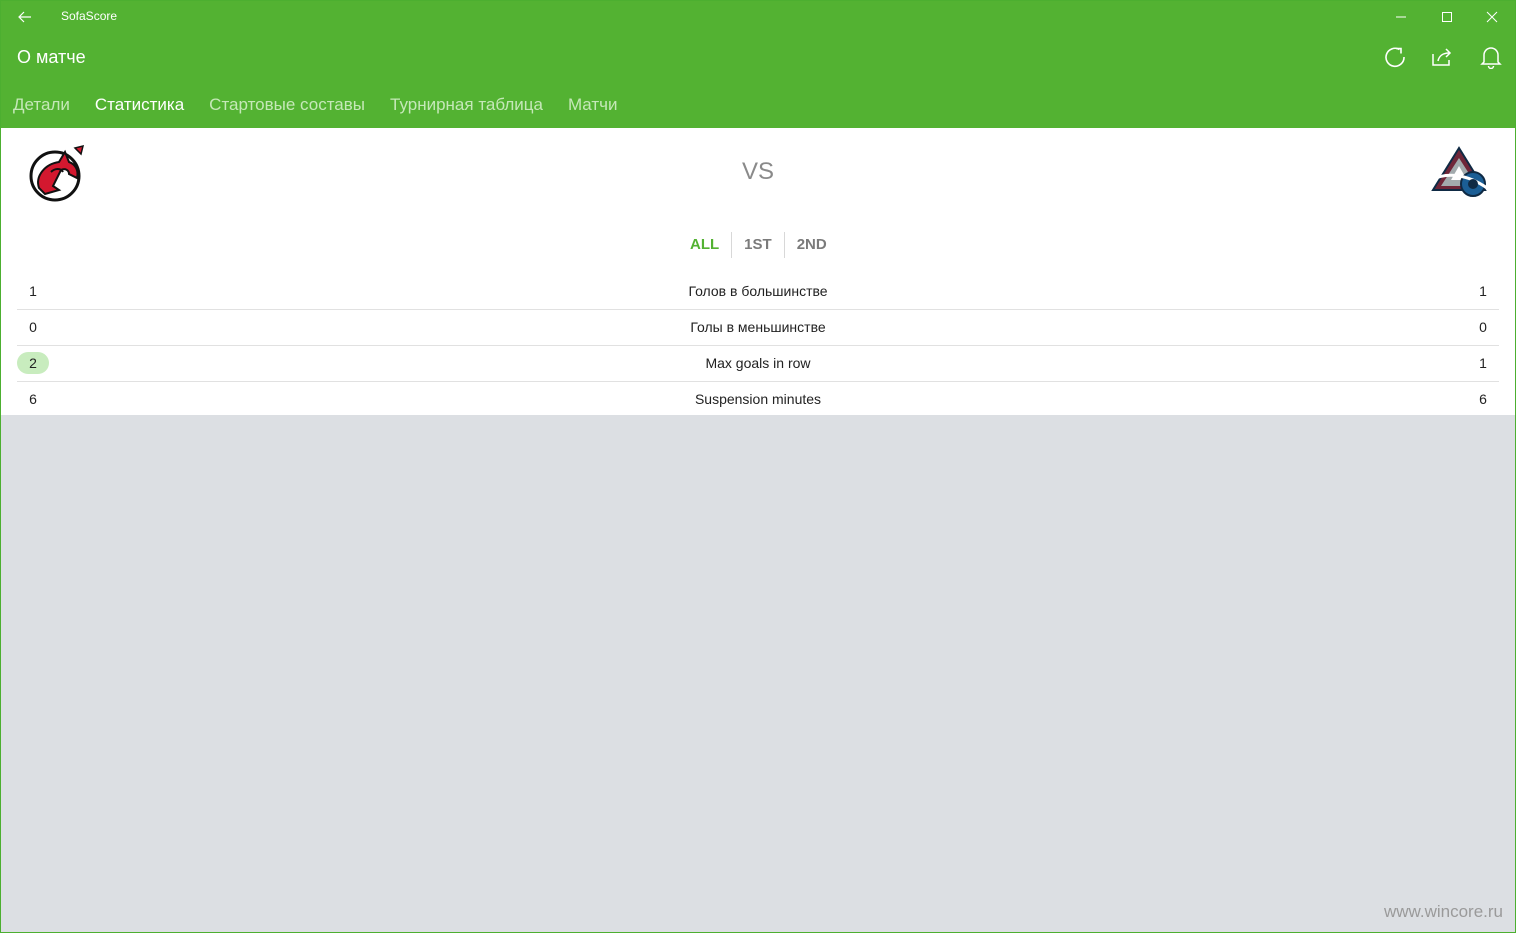 The height and width of the screenshot is (933, 1516). Describe the element at coordinates (1483, 399) in the screenshot. I see `stat-away-value: 6` at that location.